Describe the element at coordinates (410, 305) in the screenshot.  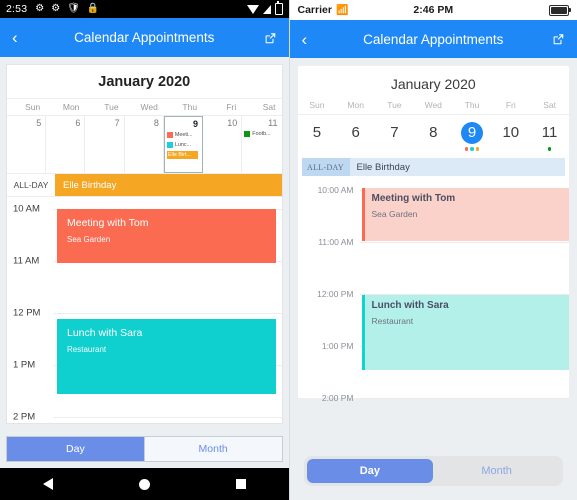
I see `appointment-title: Lunch with Sara` at that location.